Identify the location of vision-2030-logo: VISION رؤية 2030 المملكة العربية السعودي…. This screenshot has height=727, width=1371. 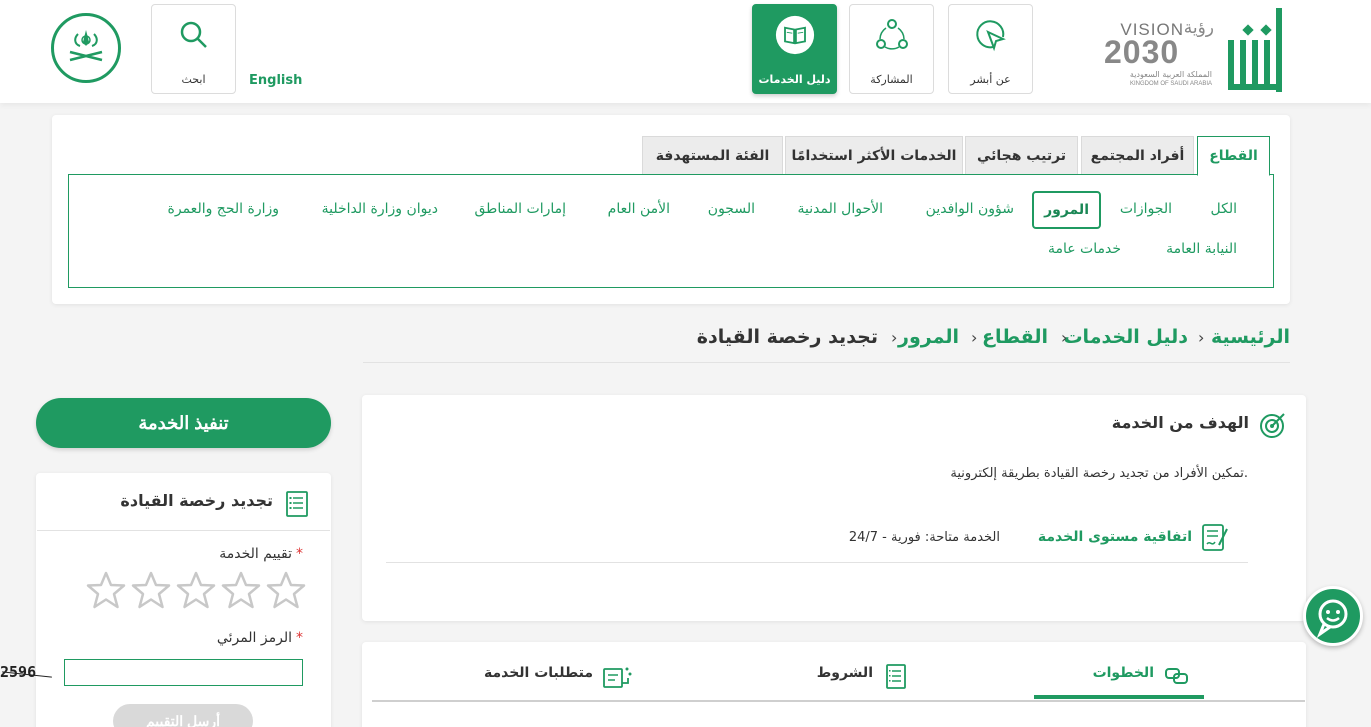
(1159, 56).